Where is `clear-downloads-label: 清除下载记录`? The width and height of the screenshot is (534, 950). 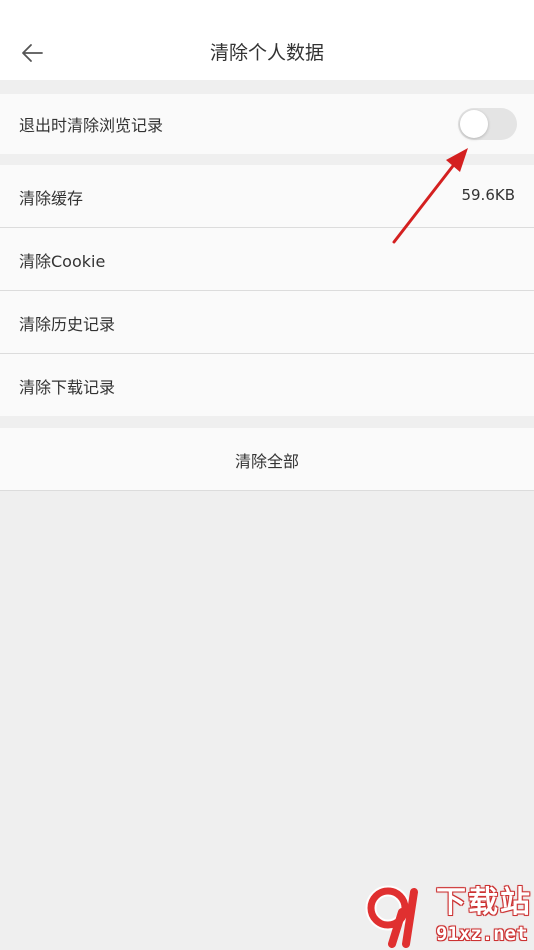
clear-downloads-label: 清除下载记录 is located at coordinates (67, 387).